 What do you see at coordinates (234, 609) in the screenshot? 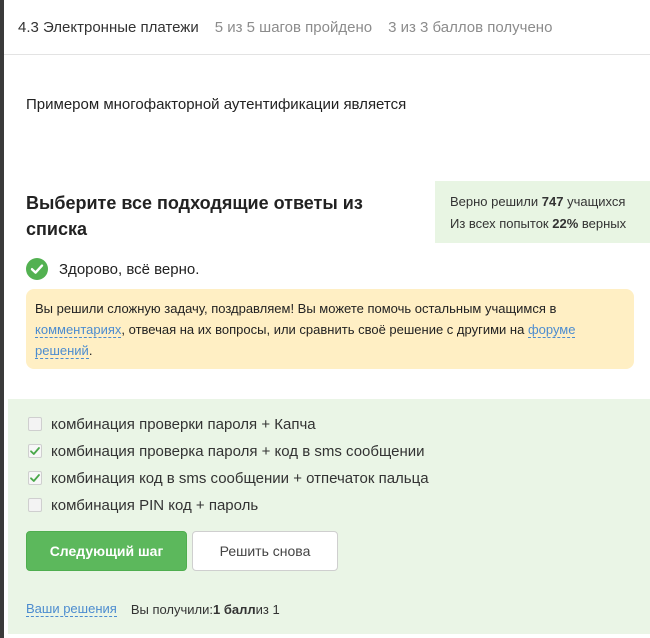
I see `score-value: 1 балл` at bounding box center [234, 609].